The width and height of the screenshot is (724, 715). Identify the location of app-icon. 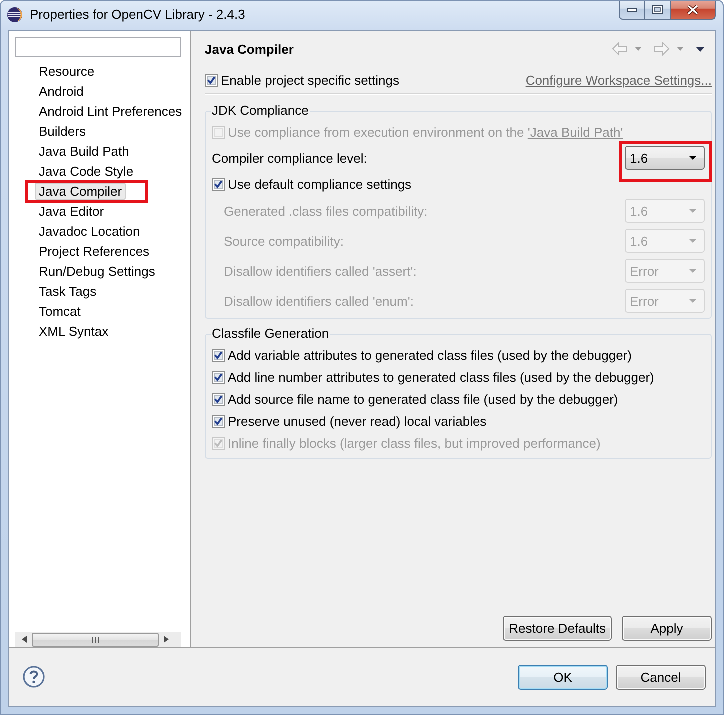
(15, 15).